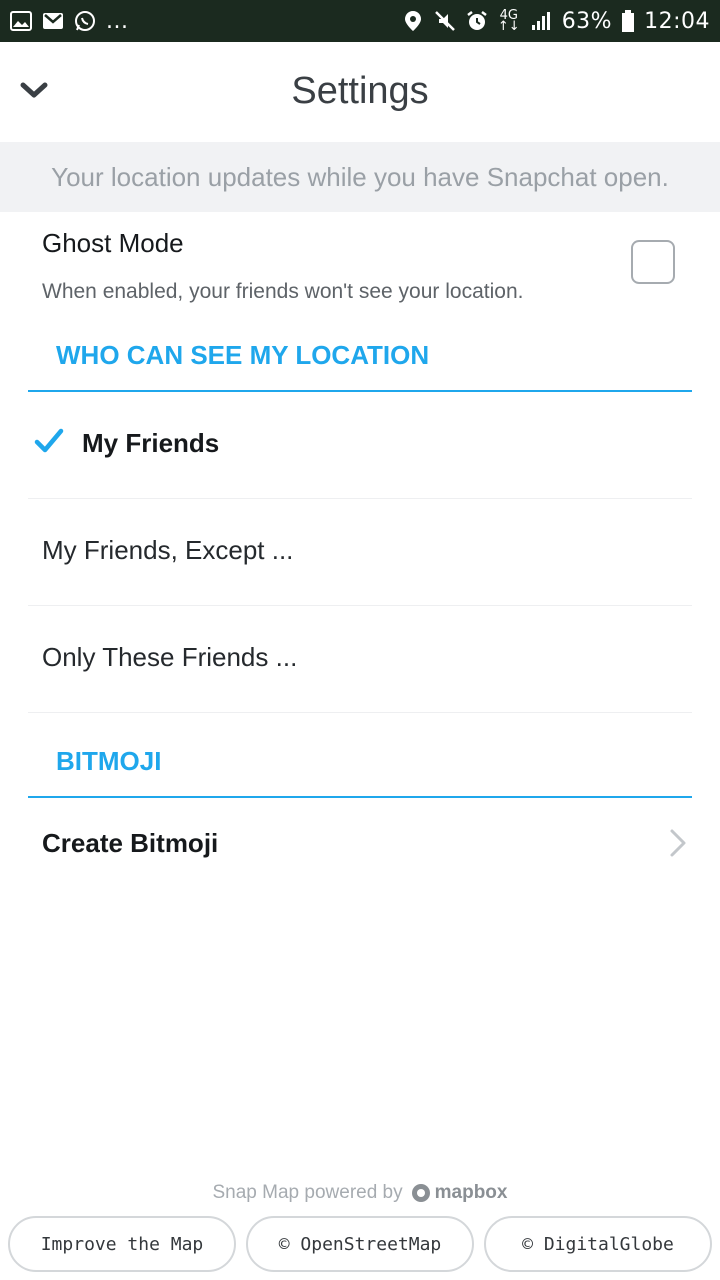  Describe the element at coordinates (556, 21) in the screenshot. I see `status-bar-right: 4G ↑↓ 63% 12:04` at that location.